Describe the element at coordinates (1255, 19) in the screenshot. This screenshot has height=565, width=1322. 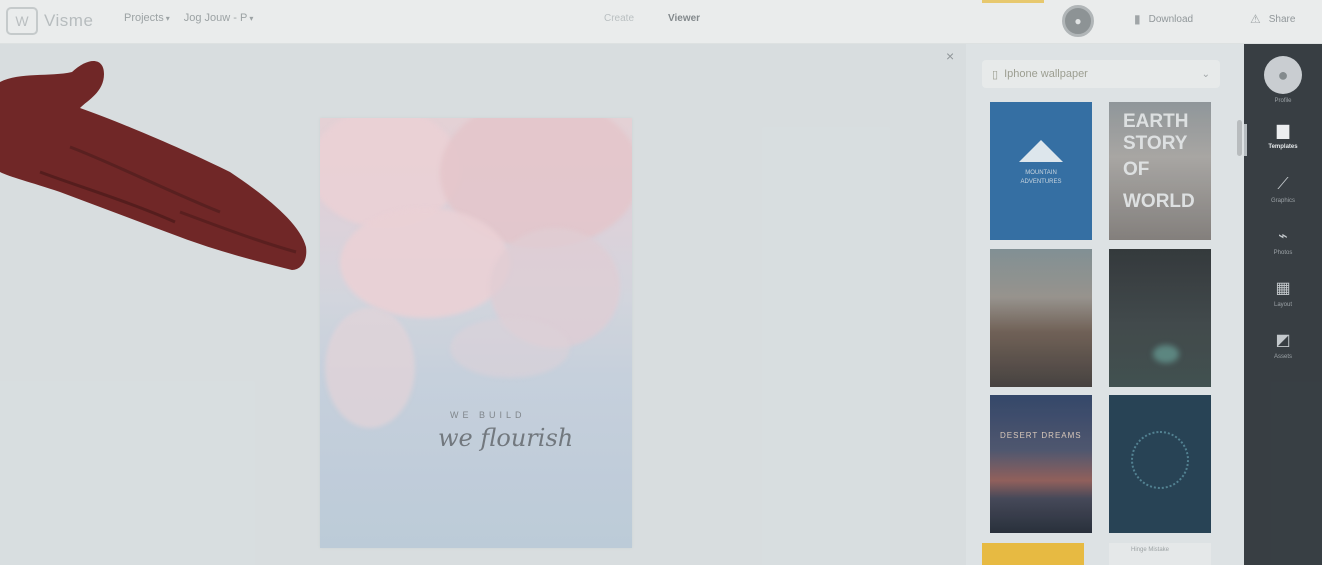
I see `share-icon: ⚠` at that location.